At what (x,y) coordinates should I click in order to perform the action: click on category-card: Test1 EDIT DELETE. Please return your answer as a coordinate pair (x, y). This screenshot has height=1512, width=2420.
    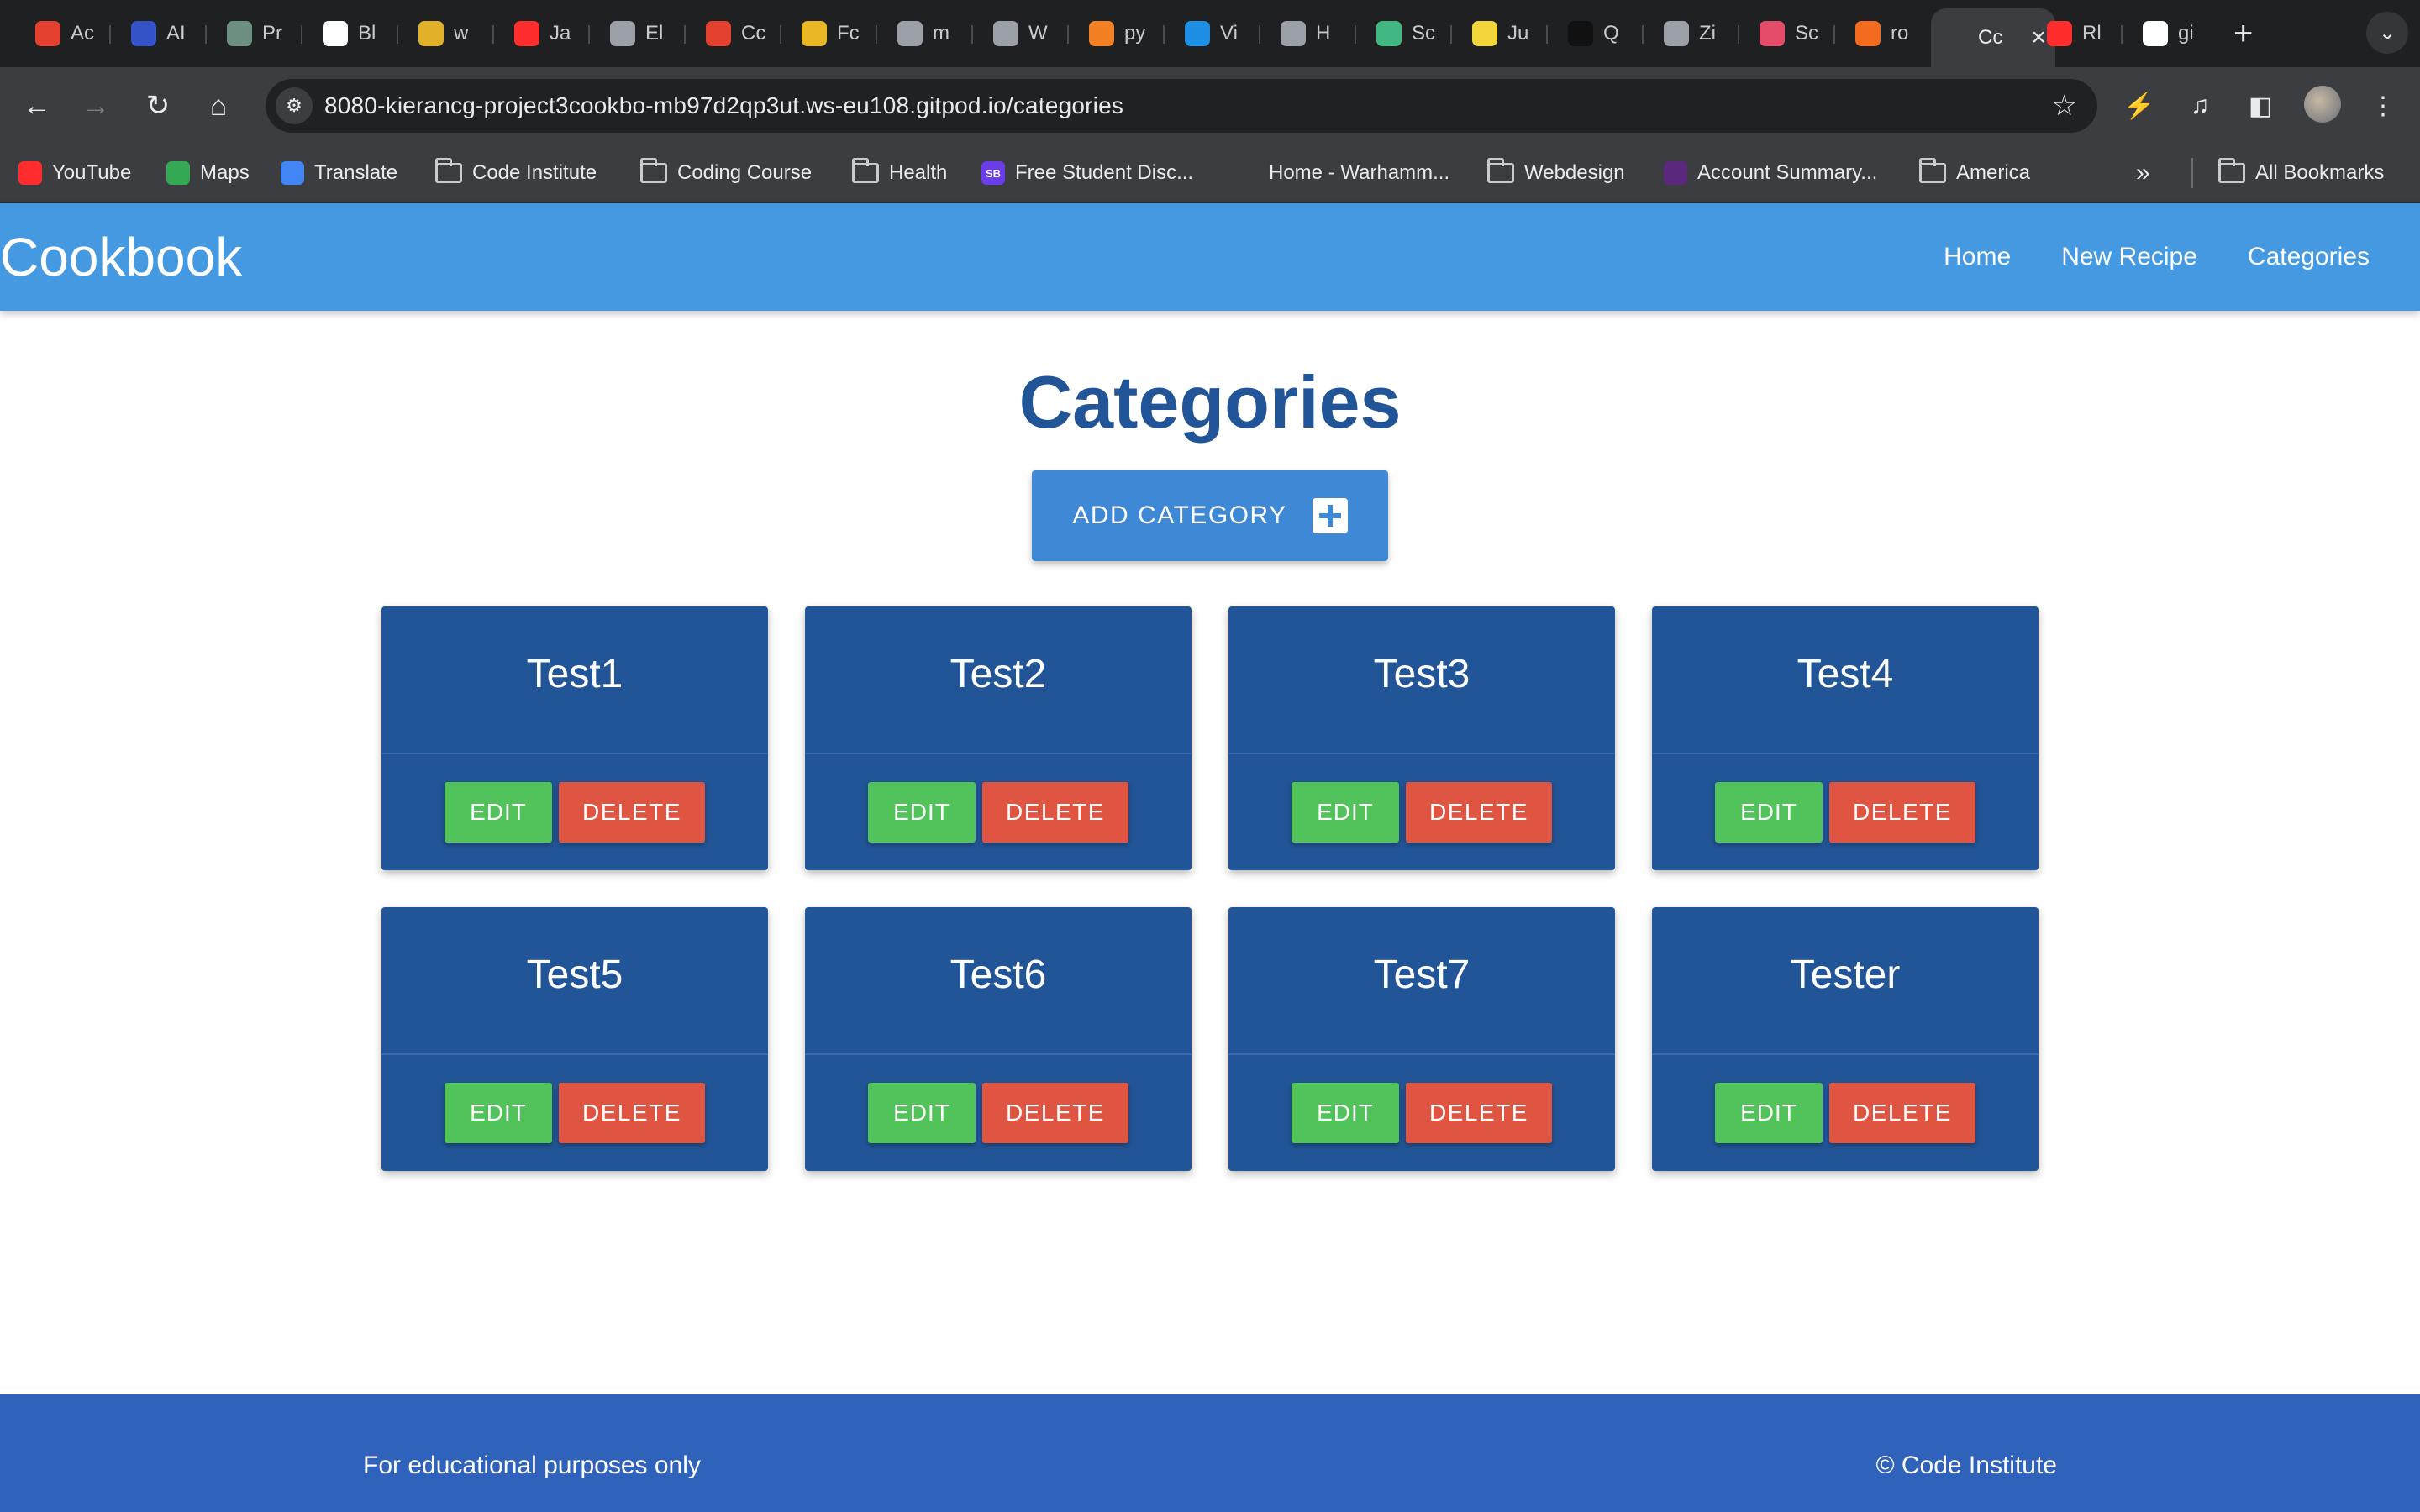
    Looking at the image, I should click on (574, 738).